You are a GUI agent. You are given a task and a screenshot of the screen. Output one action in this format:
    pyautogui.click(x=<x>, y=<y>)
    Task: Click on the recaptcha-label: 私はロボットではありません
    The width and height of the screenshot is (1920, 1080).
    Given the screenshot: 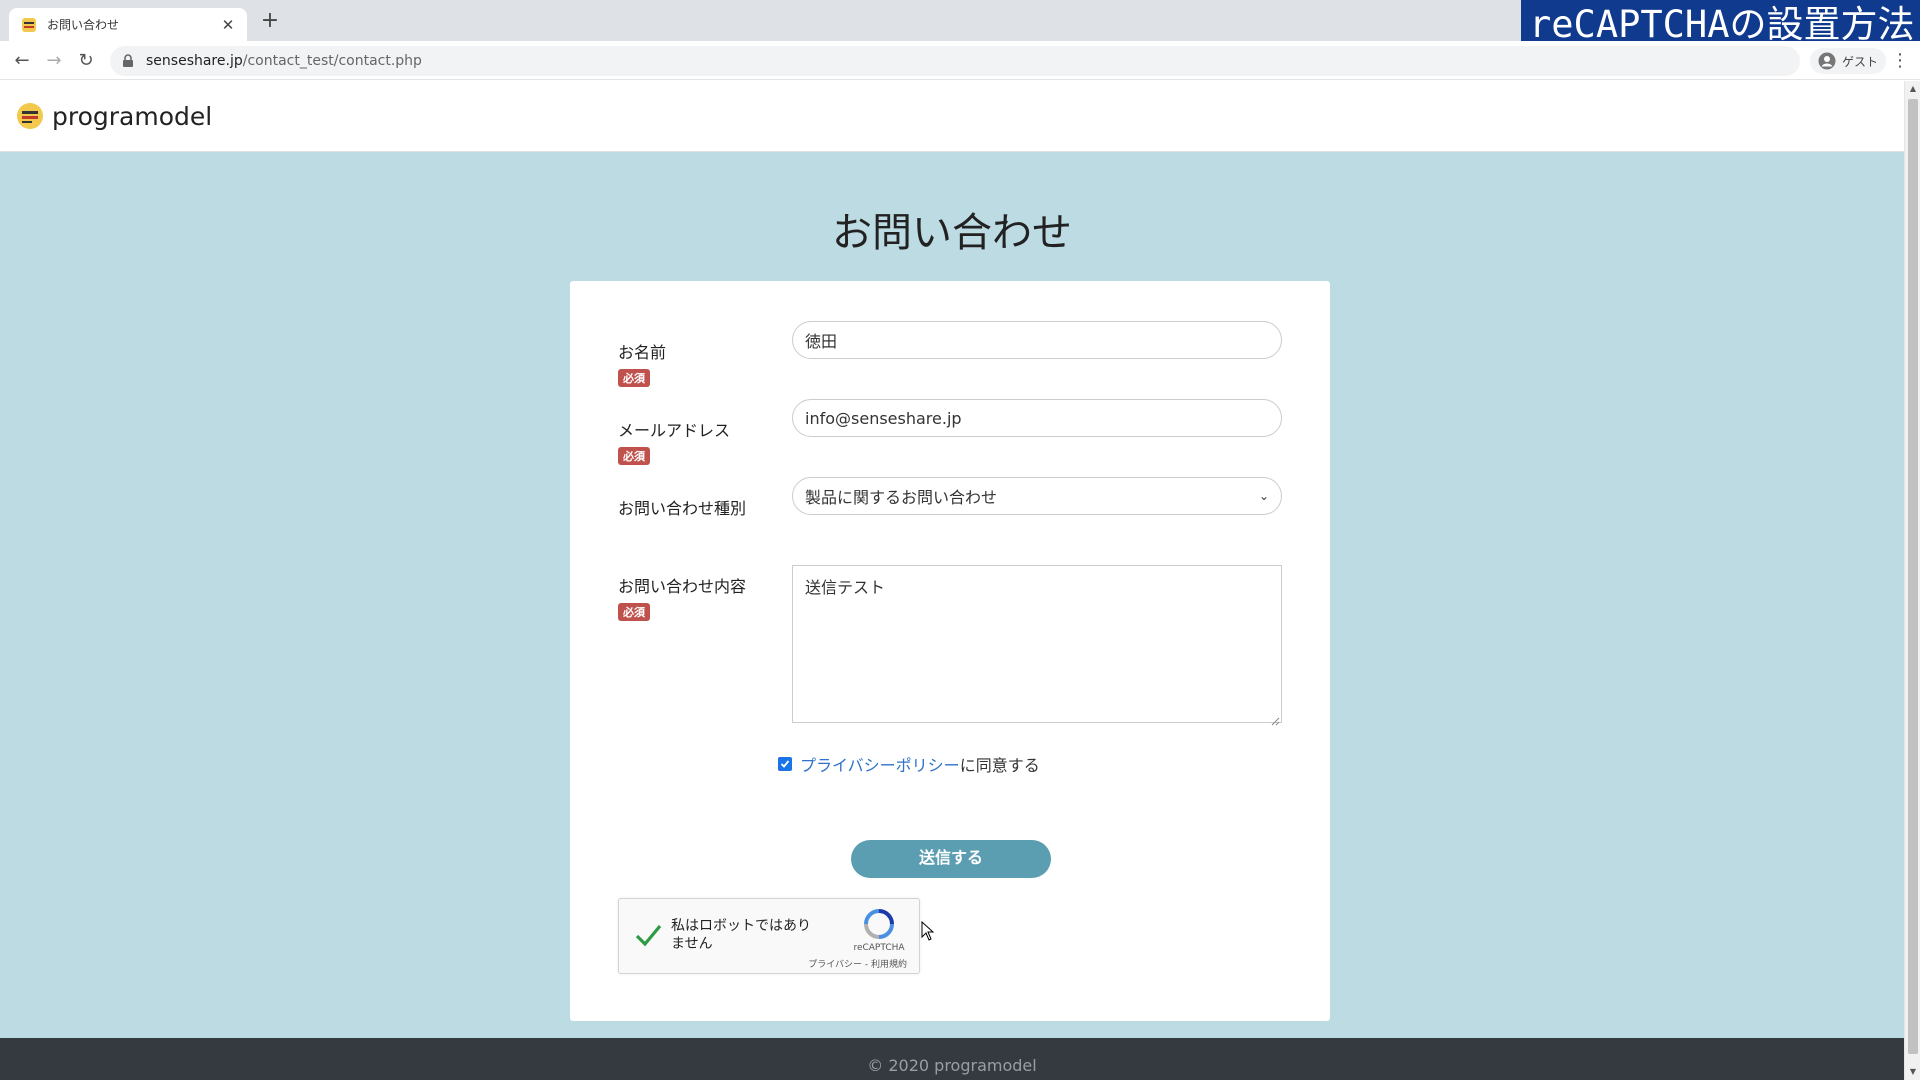 What is the action you would take?
    pyautogui.click(x=741, y=935)
    